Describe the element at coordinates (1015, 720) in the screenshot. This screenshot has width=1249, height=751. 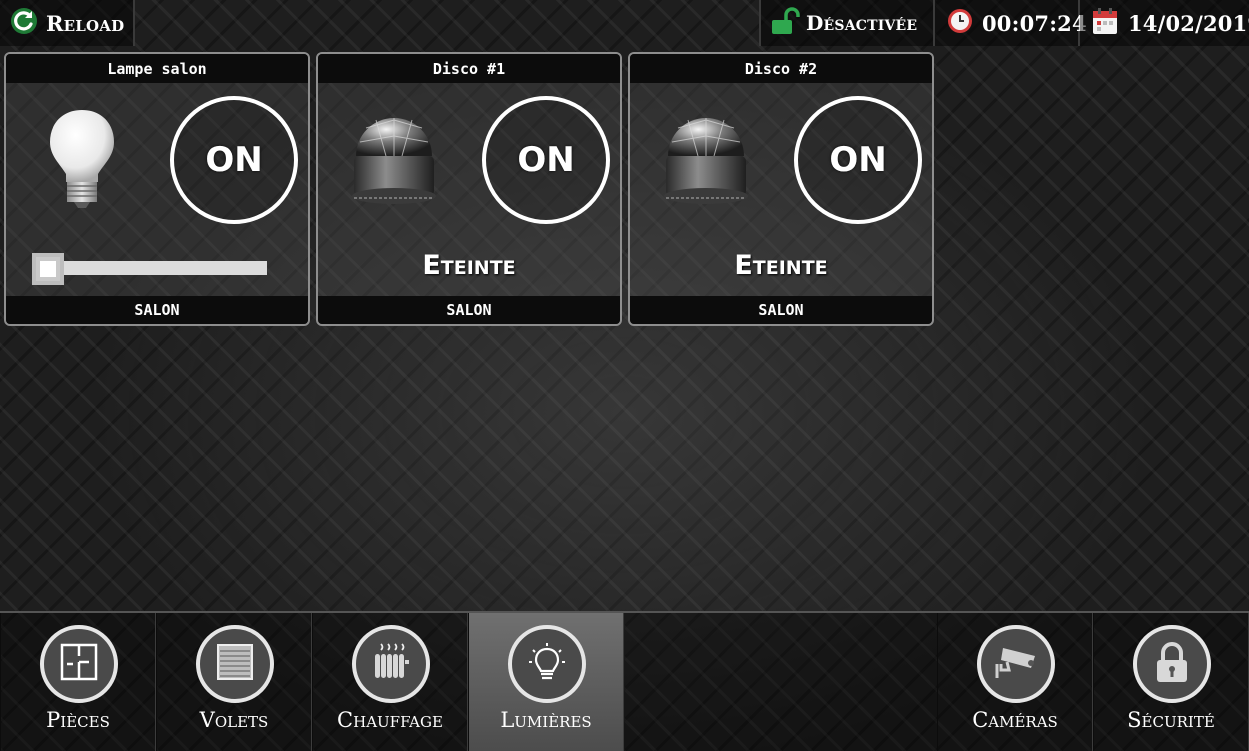
I see `nav-label: Caméras` at that location.